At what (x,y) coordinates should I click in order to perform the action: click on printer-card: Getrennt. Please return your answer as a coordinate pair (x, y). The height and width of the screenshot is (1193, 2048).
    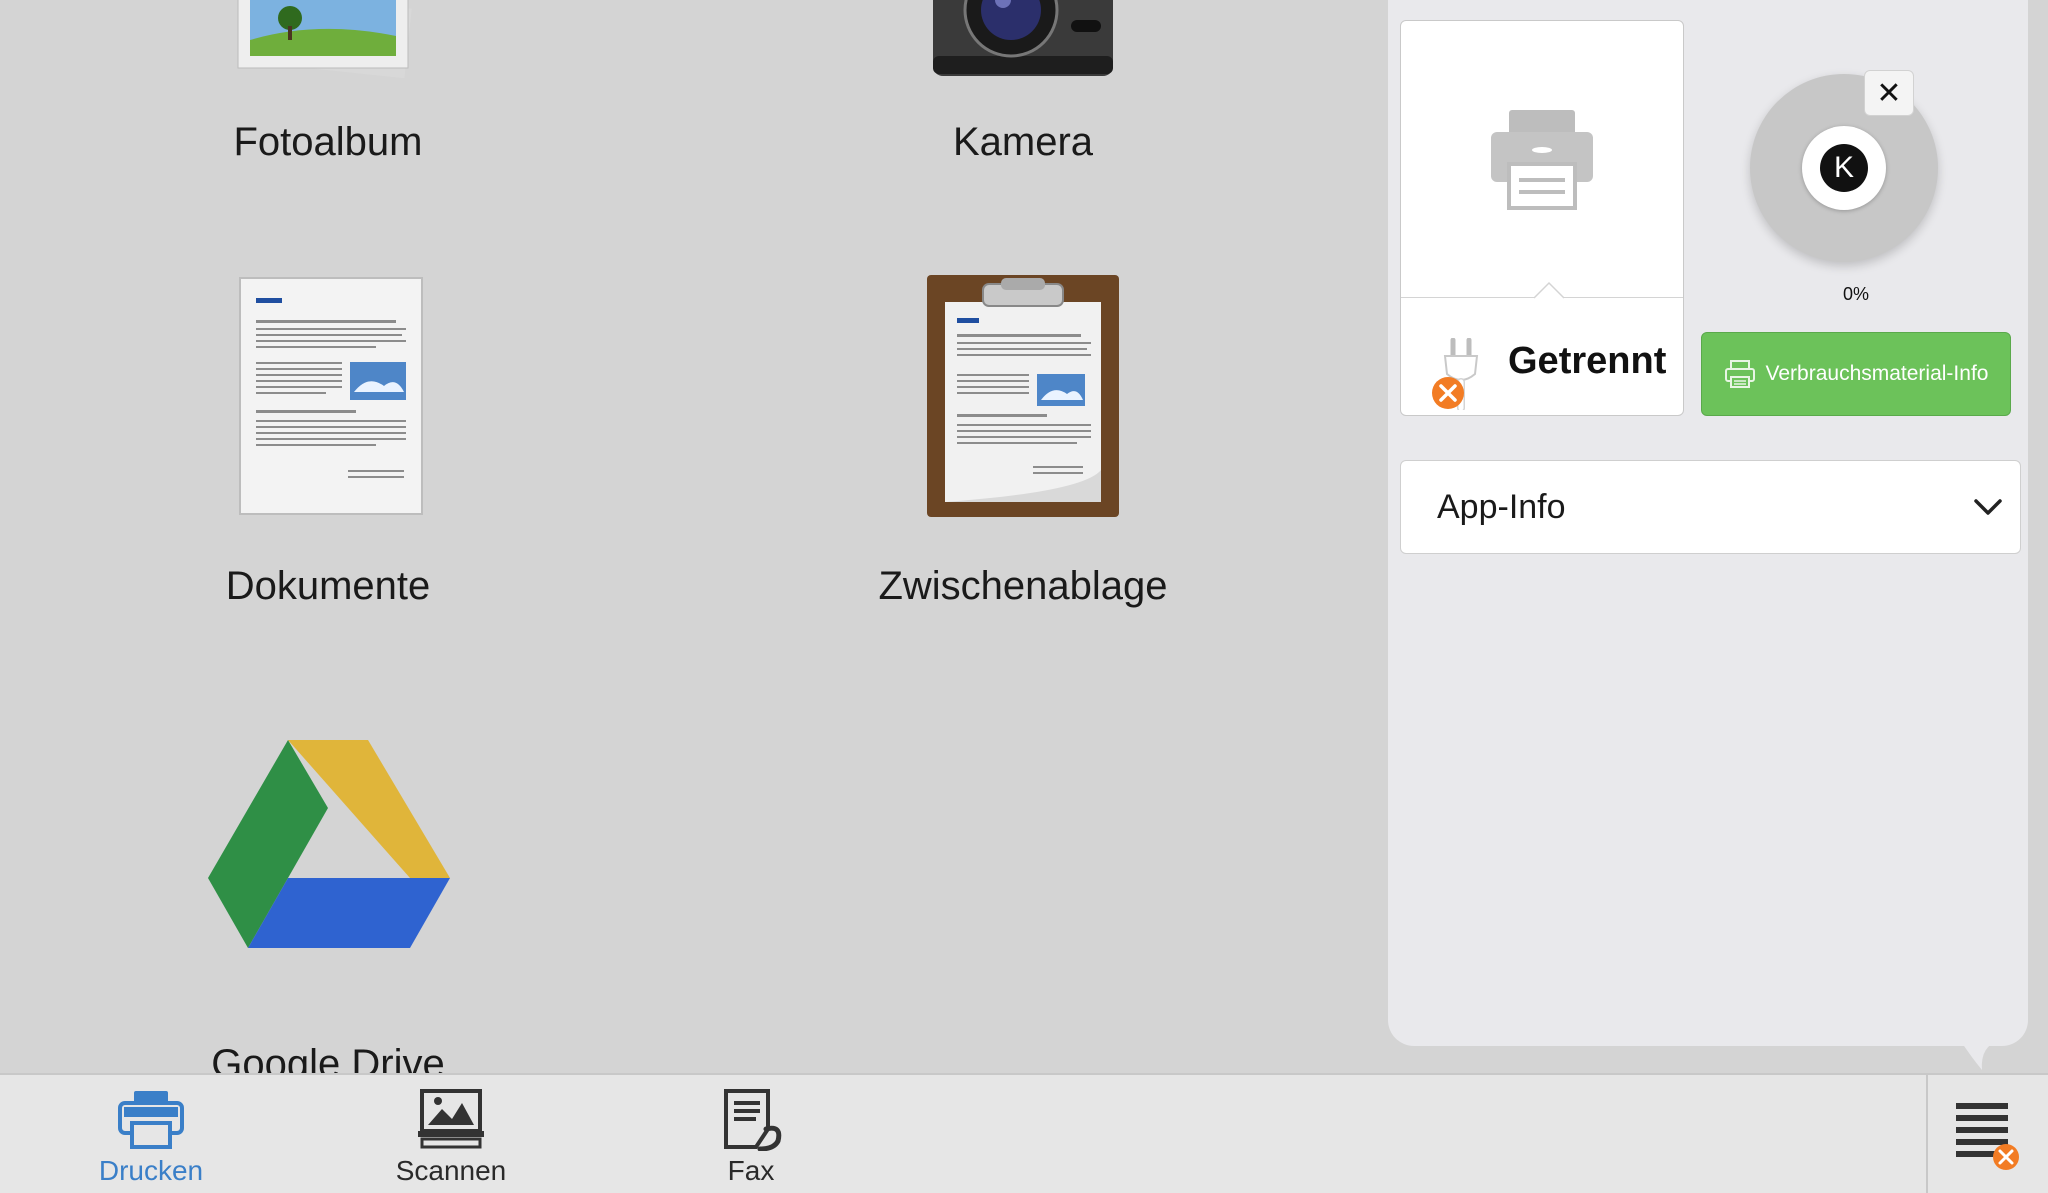
    Looking at the image, I should click on (1542, 218).